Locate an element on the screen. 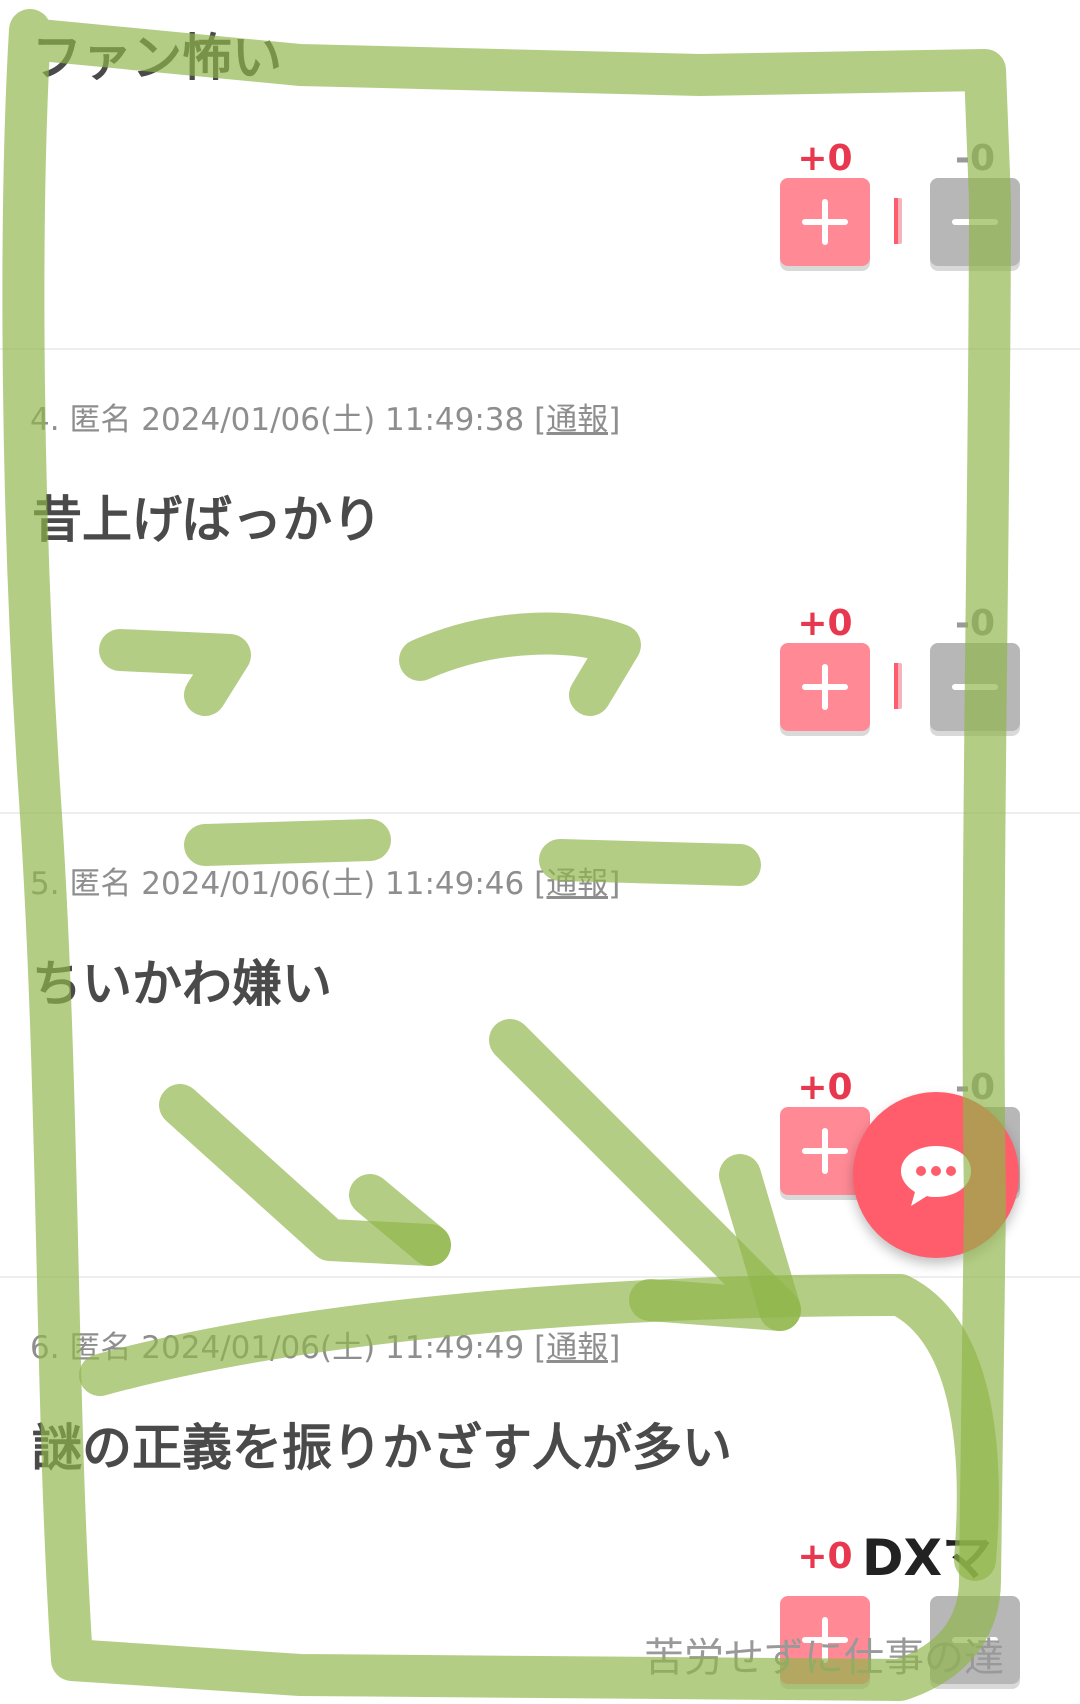  comment-number: 5. is located at coordinates (45, 884).